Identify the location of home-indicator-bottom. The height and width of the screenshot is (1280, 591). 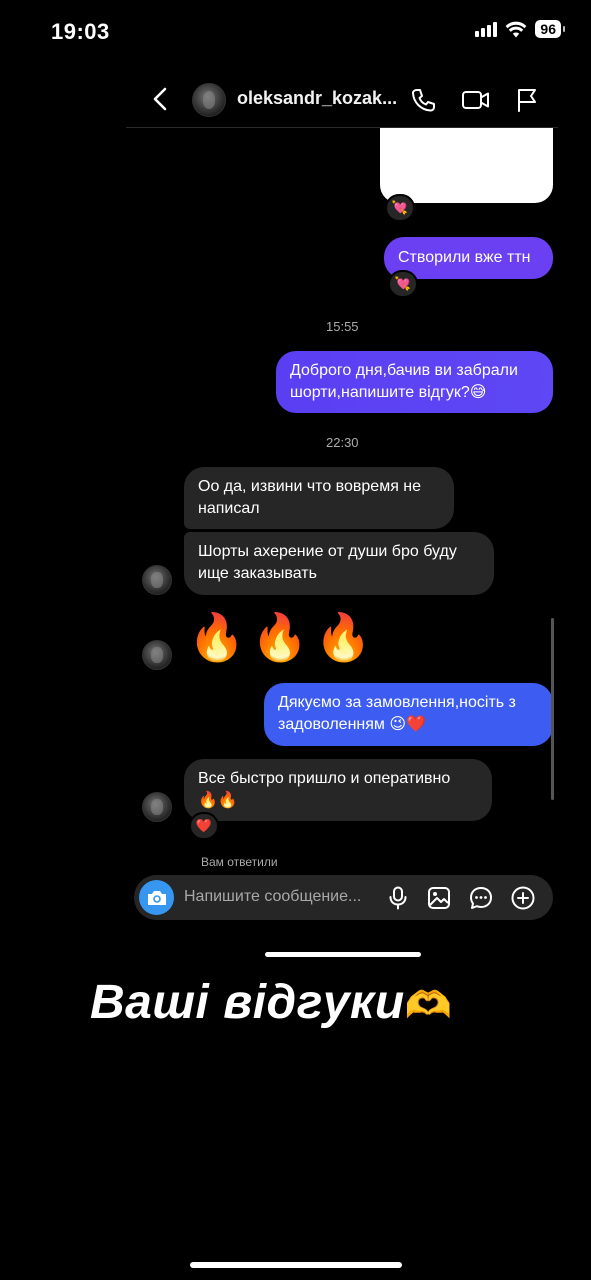
(296, 1265).